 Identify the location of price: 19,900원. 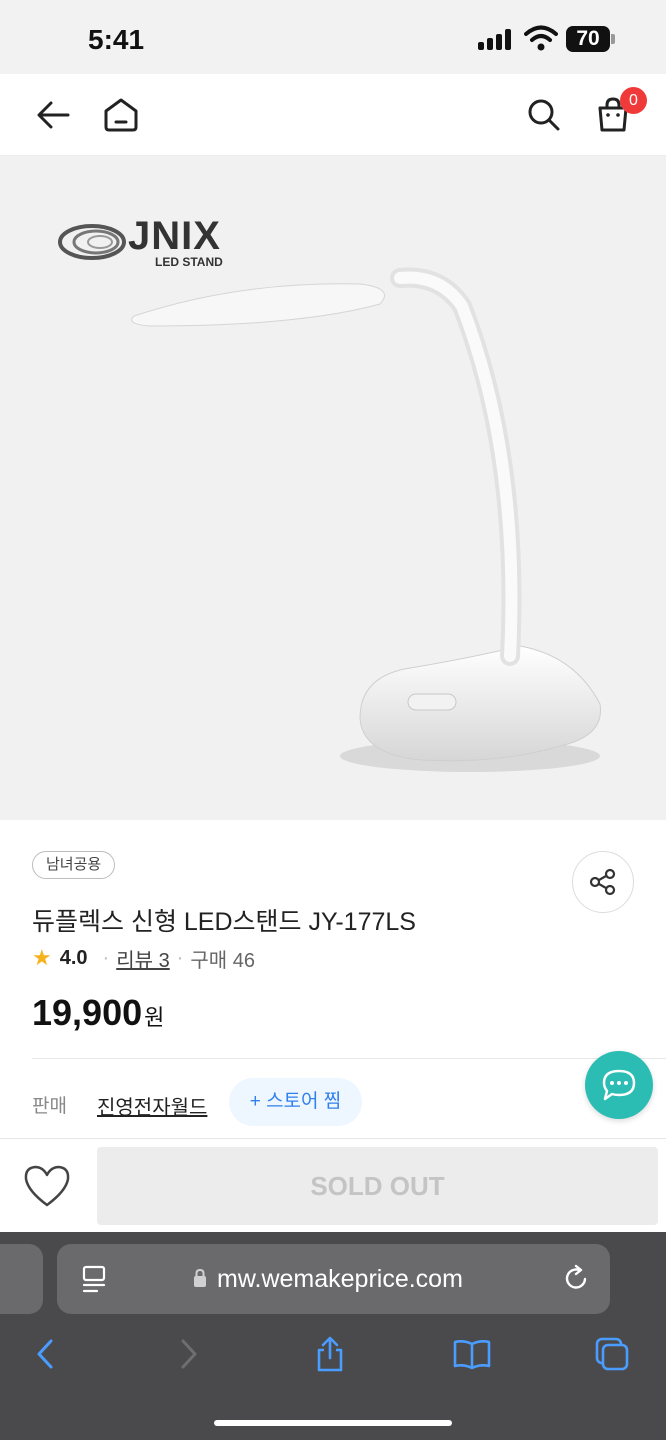
(98, 1013).